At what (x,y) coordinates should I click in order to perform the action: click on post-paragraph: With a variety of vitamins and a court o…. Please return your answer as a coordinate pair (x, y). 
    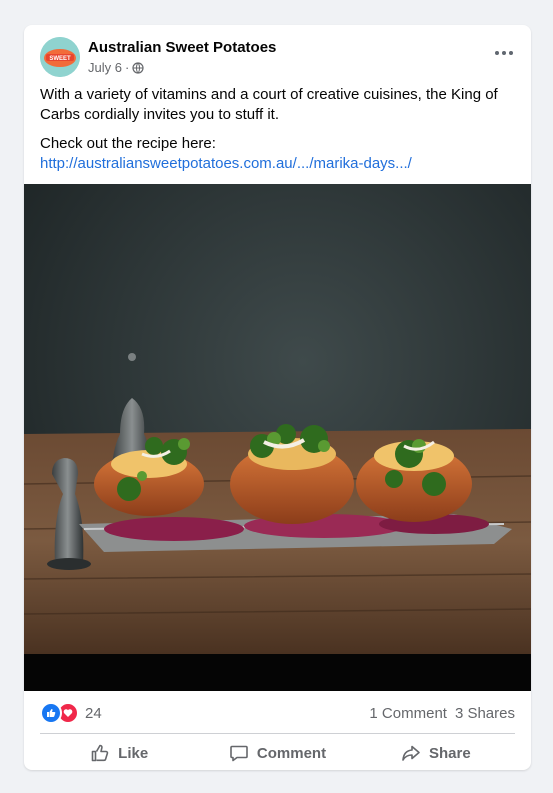
    Looking at the image, I should click on (269, 104).